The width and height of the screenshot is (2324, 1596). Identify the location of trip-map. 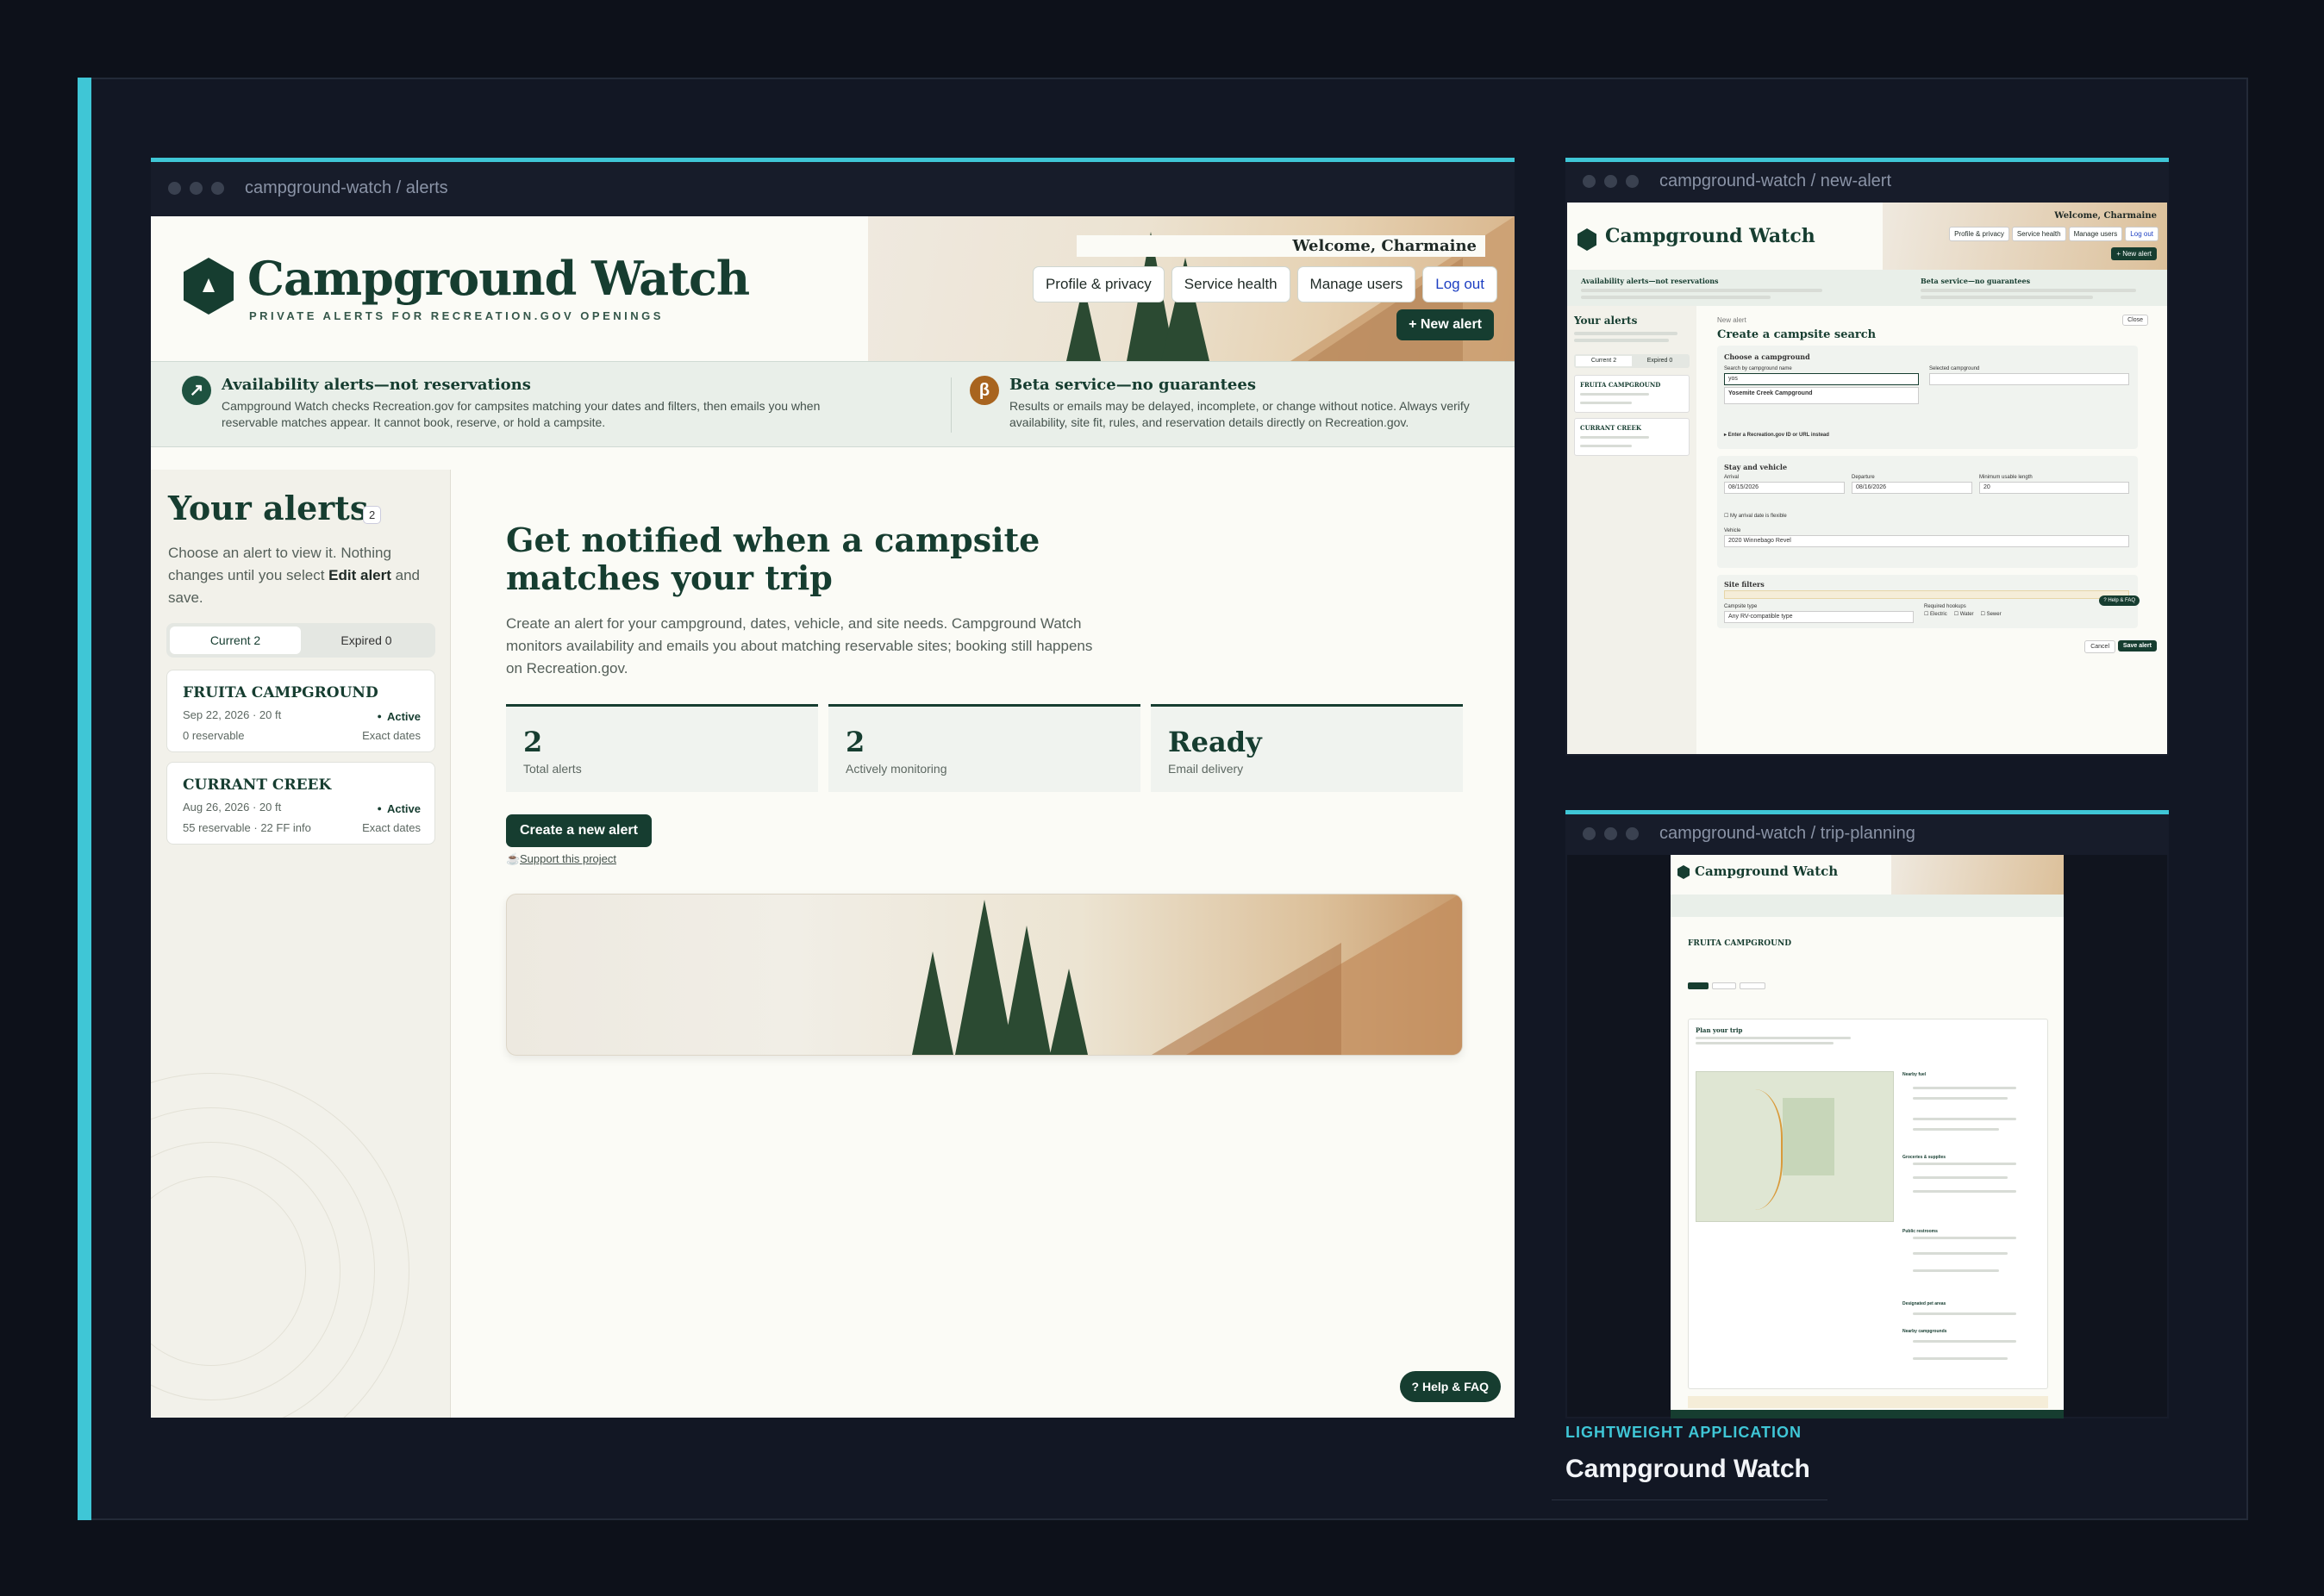
(1795, 1146).